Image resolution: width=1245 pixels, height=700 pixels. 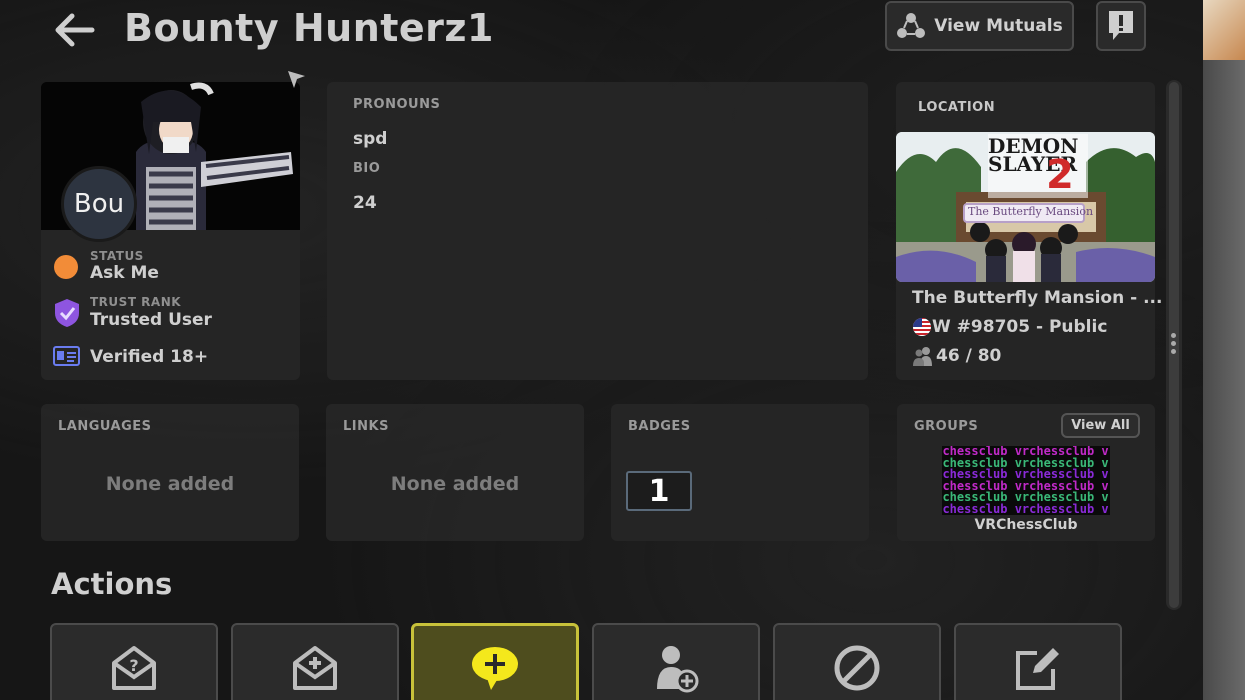 What do you see at coordinates (1224, 30) in the screenshot?
I see `side-panel-art` at bounding box center [1224, 30].